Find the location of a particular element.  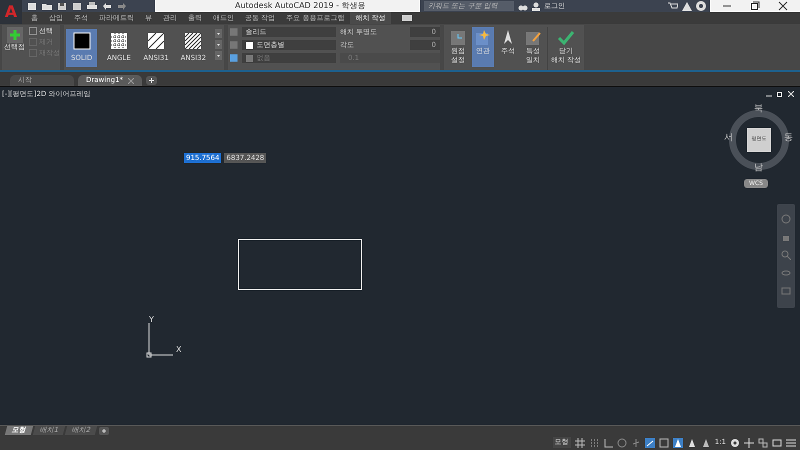

compass-direction: 서 is located at coordinates (728, 138).